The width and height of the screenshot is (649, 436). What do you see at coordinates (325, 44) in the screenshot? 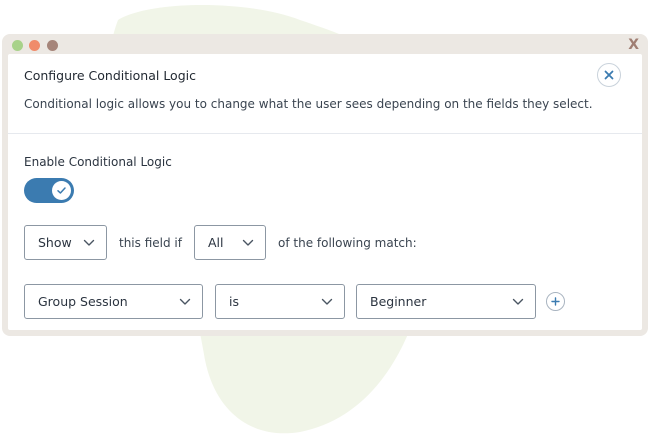
I see `window-titlebar: X` at bounding box center [325, 44].